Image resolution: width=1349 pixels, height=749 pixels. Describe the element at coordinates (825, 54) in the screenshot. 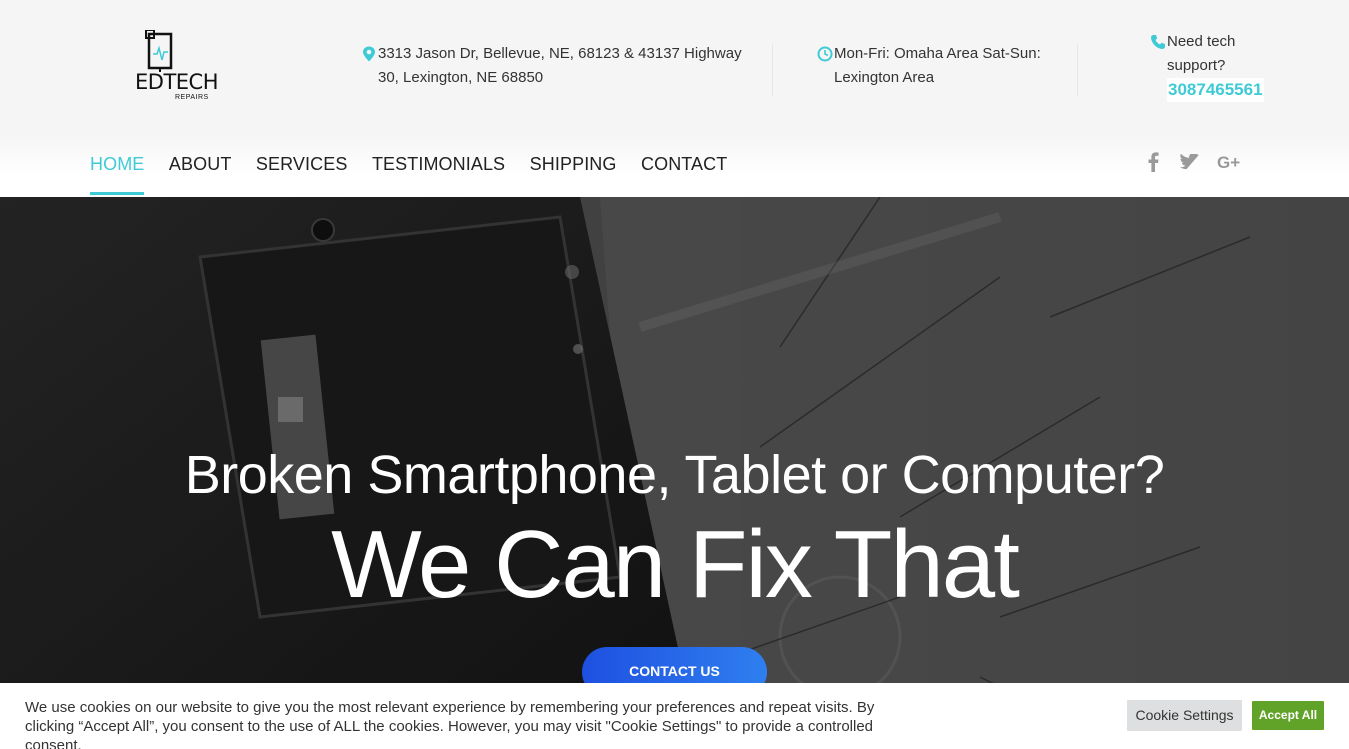

I see `clock-icon` at that location.